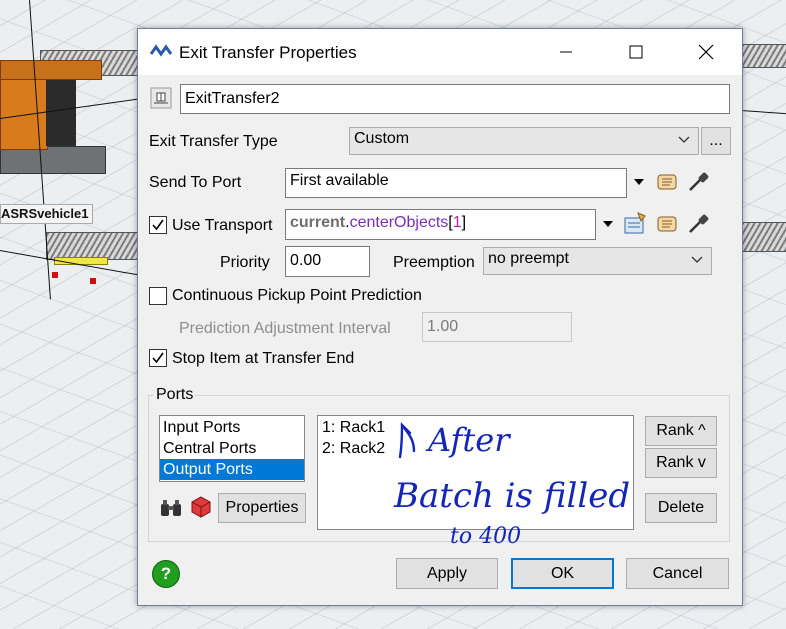 The width and height of the screenshot is (786, 629). Describe the element at coordinates (455, 99) in the screenshot. I see `object-name-input: ExitTransfer2` at that location.